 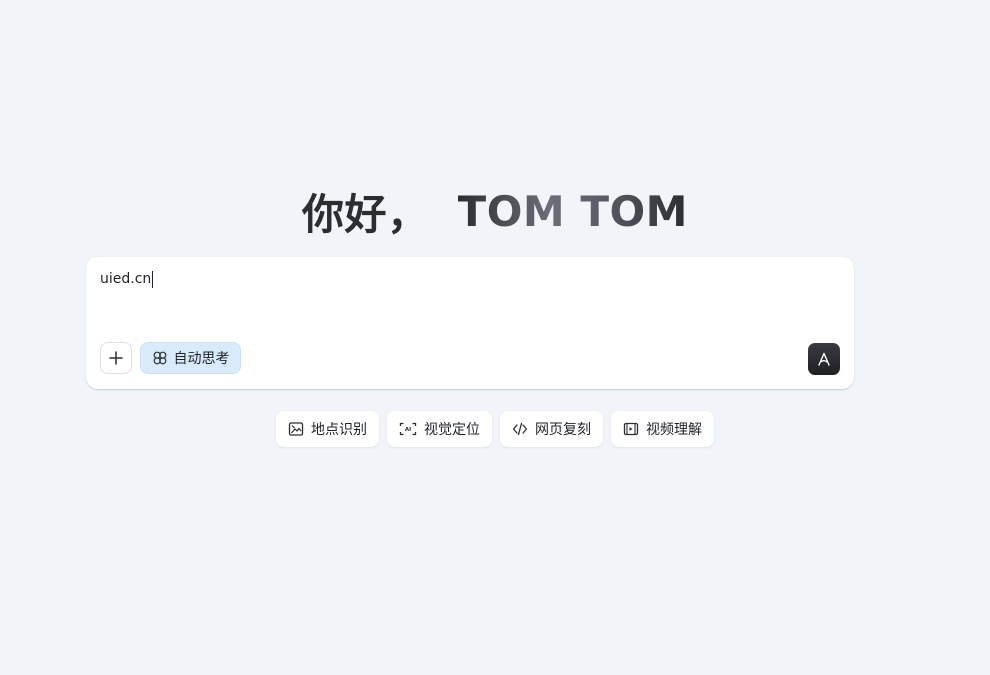 I want to click on svg-text: AI, so click(x=408, y=430).